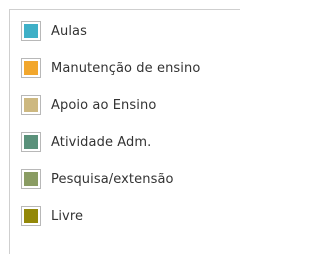 This screenshot has width=320, height=254. What do you see at coordinates (67, 216) in the screenshot?
I see `legend-label: Livre` at bounding box center [67, 216].